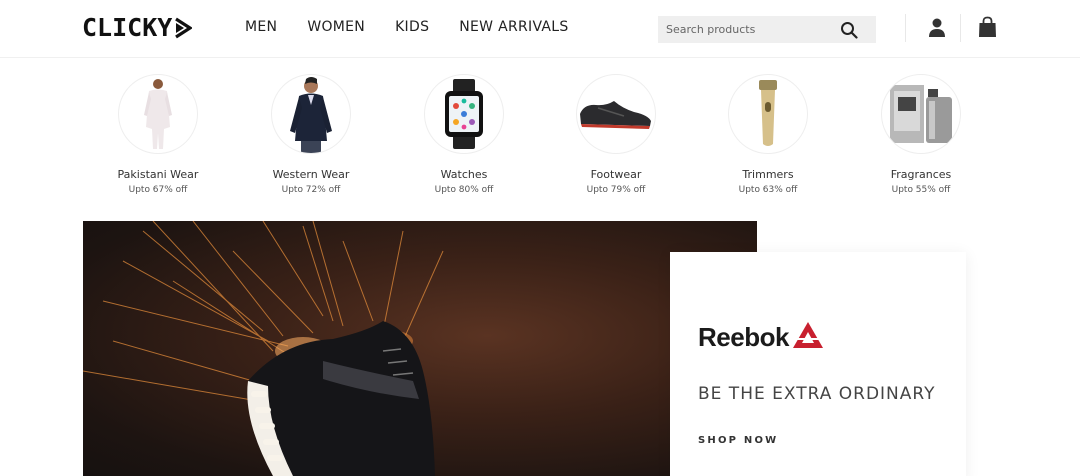 The height and width of the screenshot is (476, 1080). Describe the element at coordinates (768, 174) in the screenshot. I see `category-label: Trimmers` at that location.